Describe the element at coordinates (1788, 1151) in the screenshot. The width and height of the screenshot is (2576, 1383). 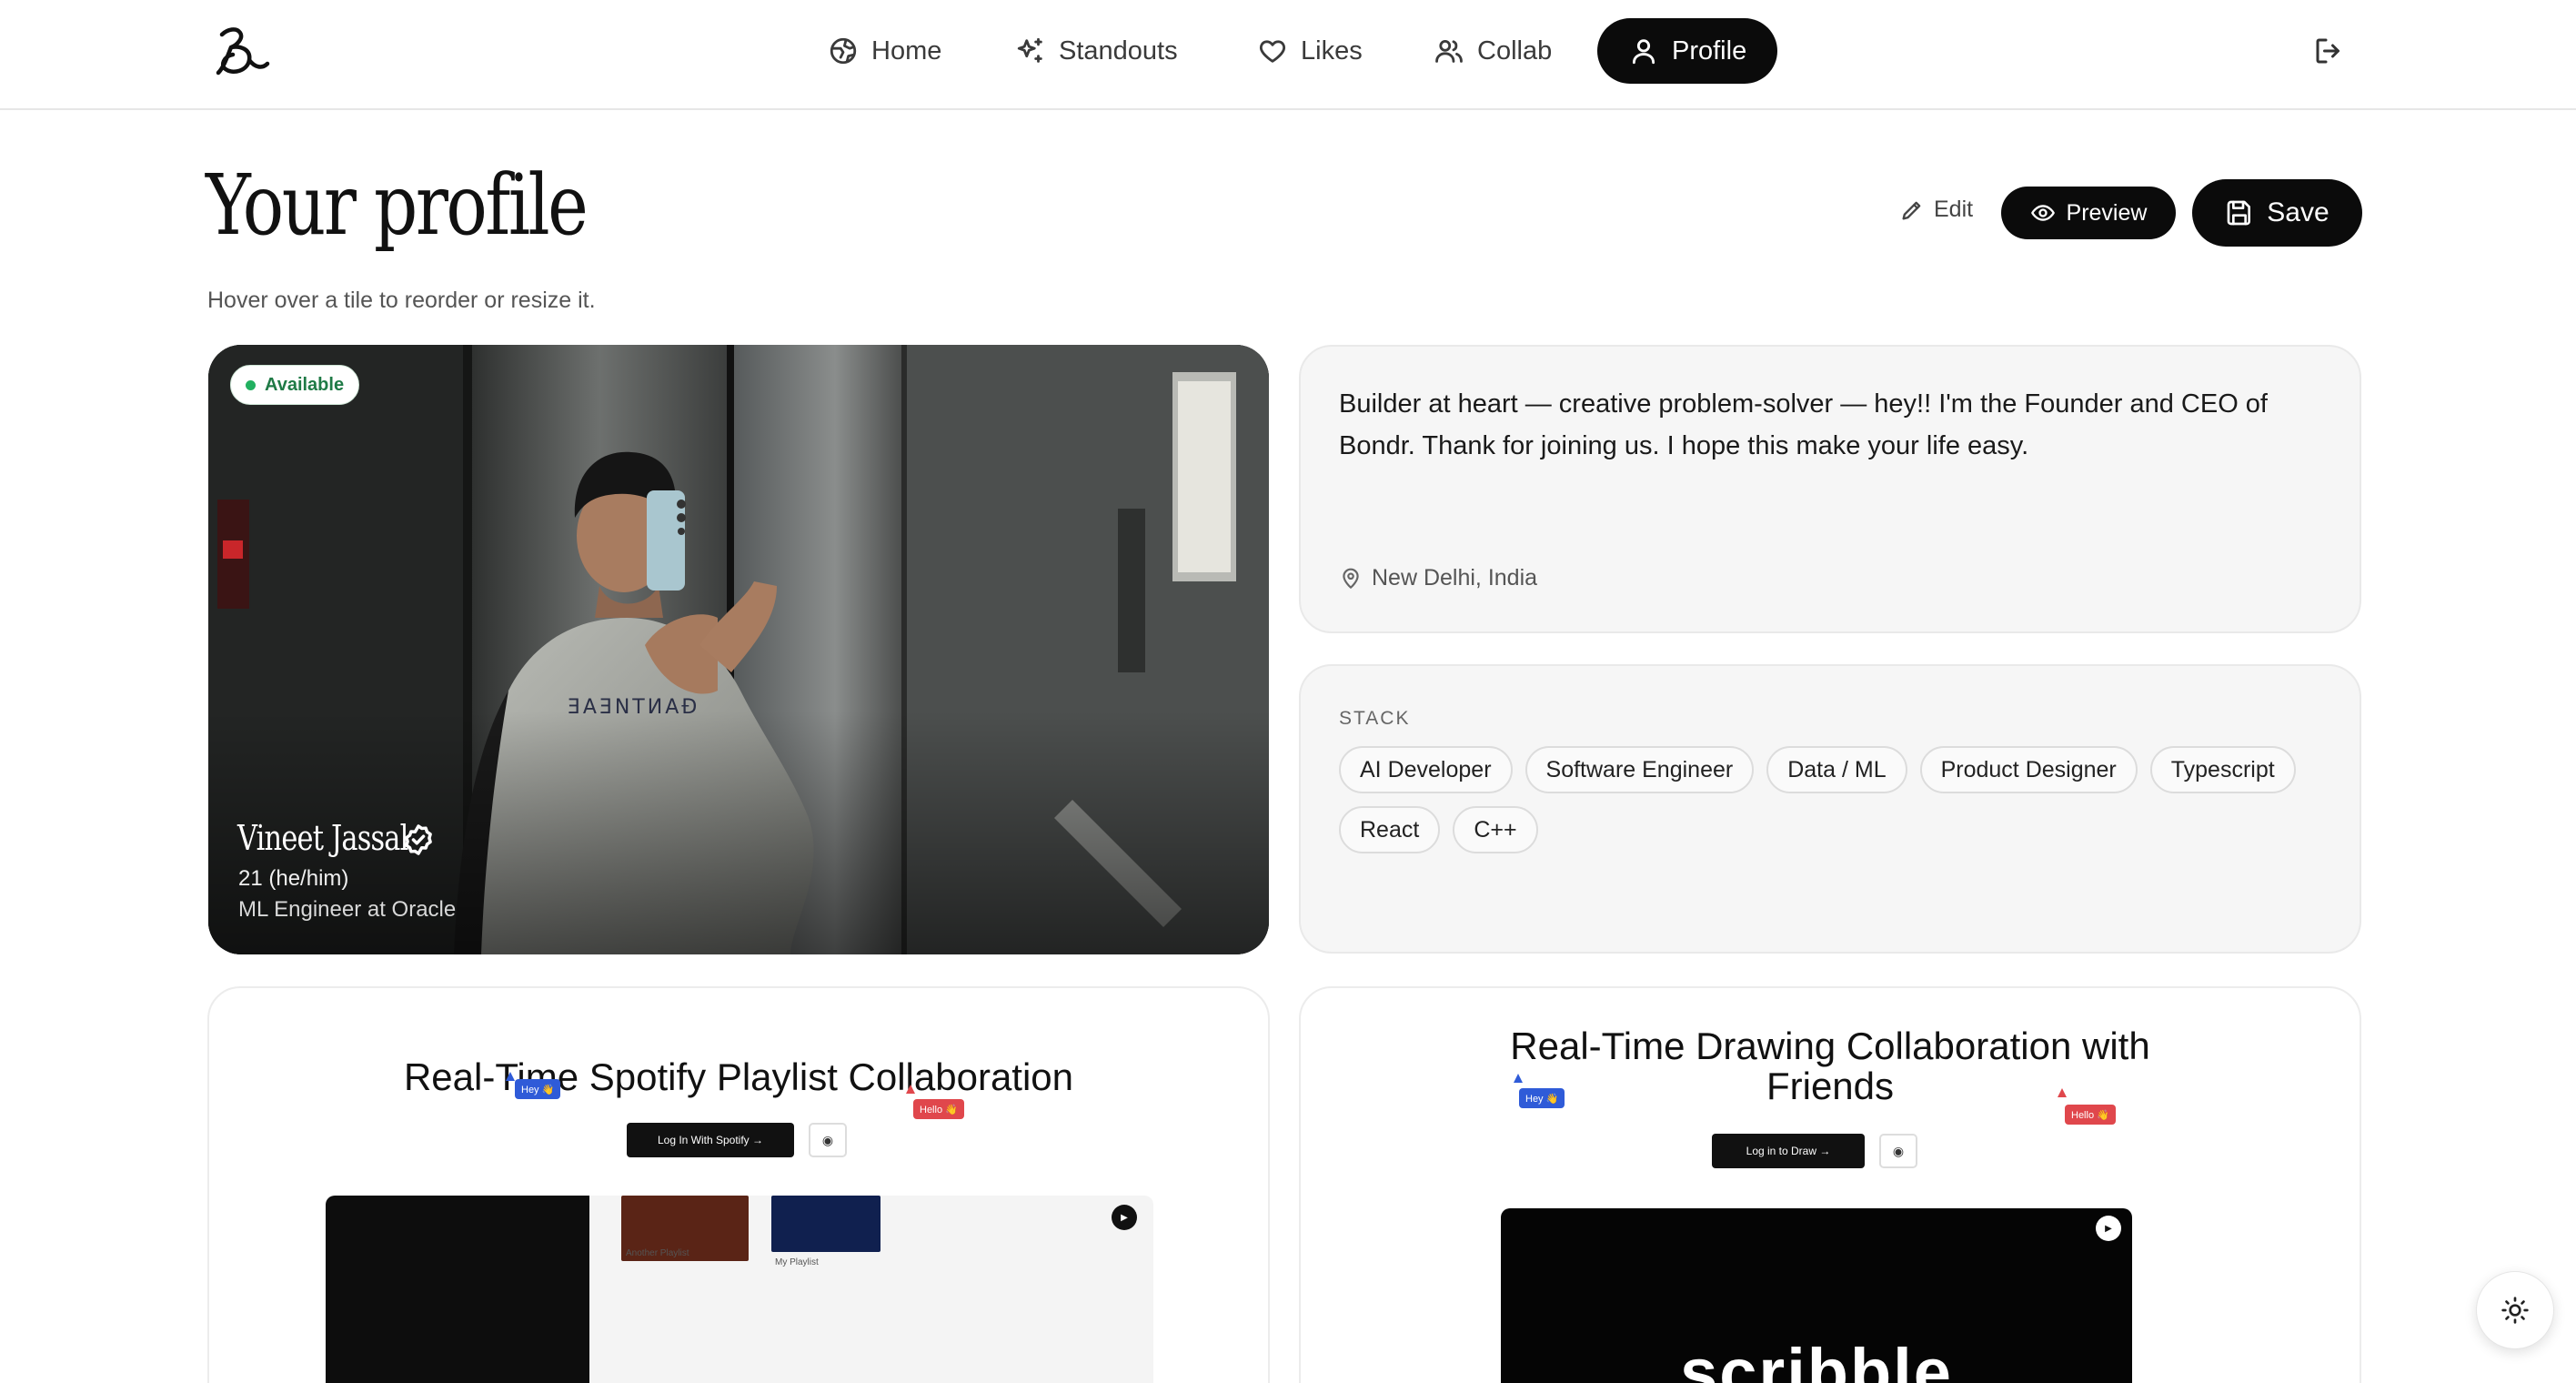
I see `project-login-button: Log in to Draw →` at that location.